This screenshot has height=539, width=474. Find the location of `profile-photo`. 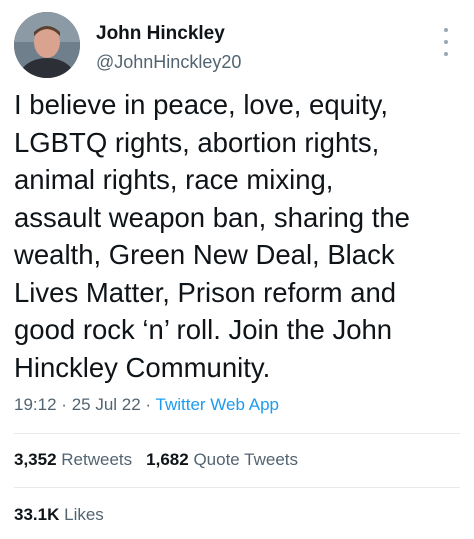

profile-photo is located at coordinates (47, 45).